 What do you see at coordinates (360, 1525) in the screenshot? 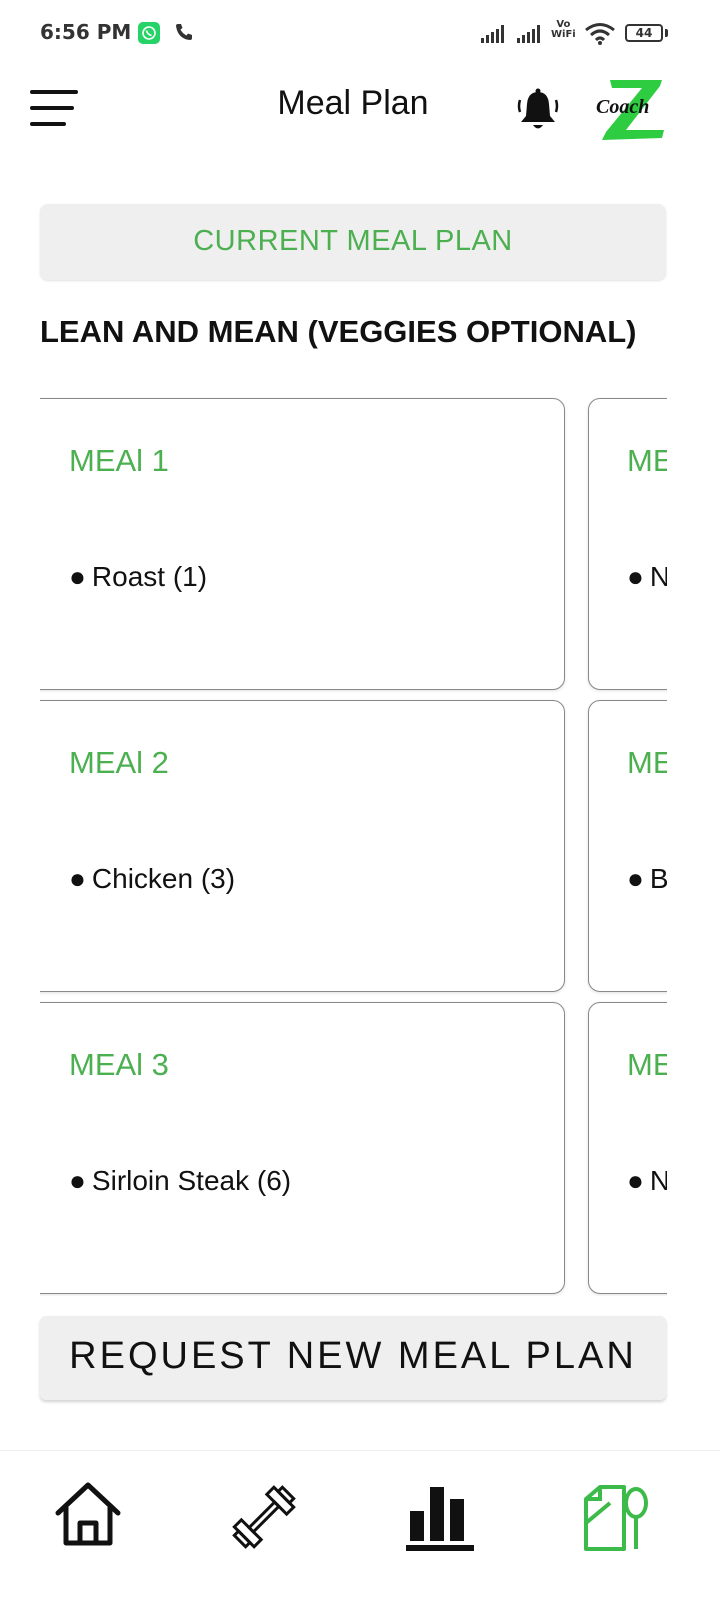
I see `bottom-nav` at bounding box center [360, 1525].